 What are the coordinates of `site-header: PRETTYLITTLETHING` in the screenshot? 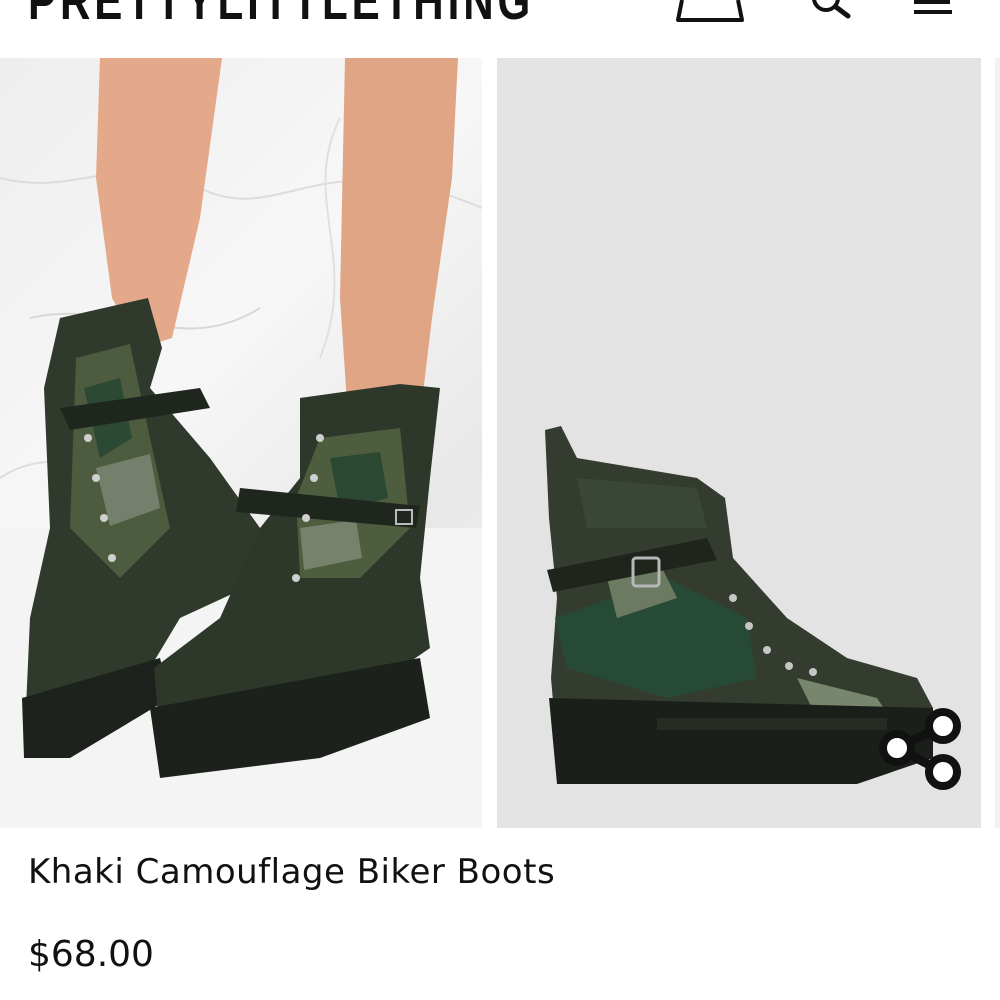 It's located at (500, 29).